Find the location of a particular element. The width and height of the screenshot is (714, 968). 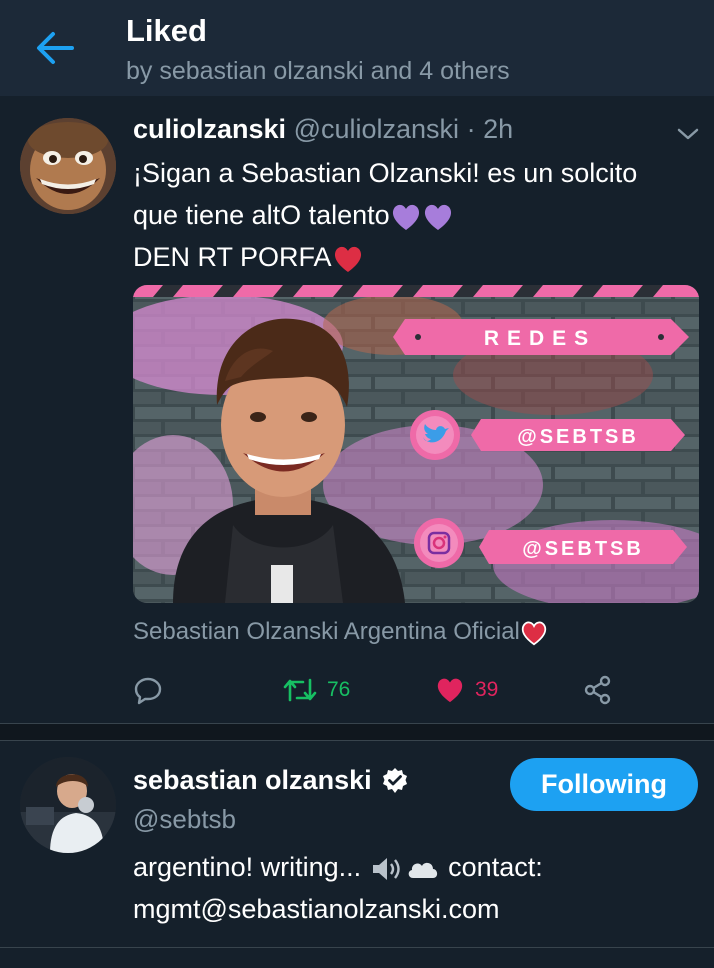

bio-line: mgmt@sebastianolzanski.com is located at coordinates (418, 909).